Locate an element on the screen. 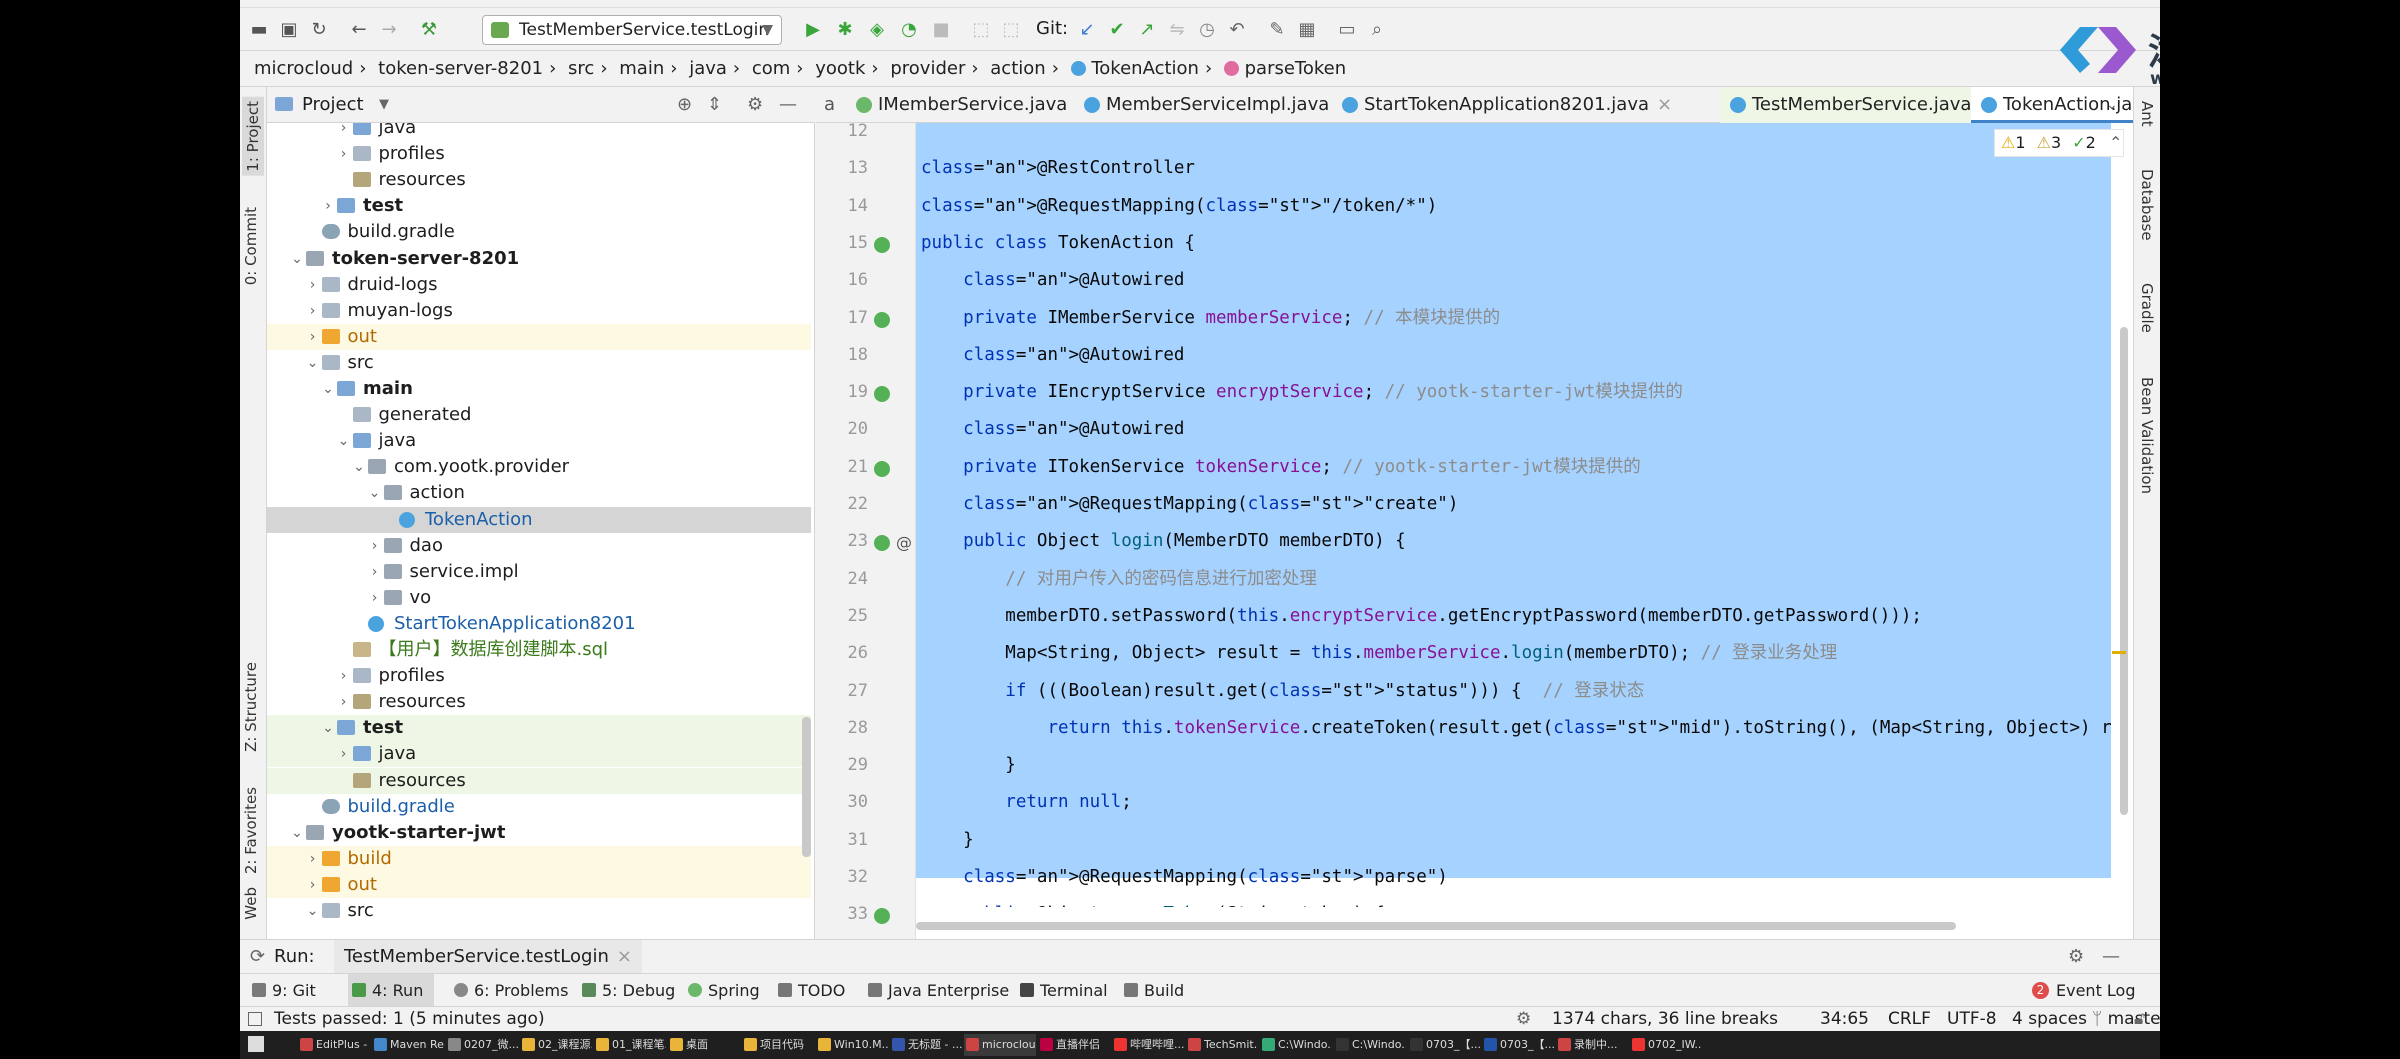  search-icon: ⌕ is located at coordinates (1377, 30).